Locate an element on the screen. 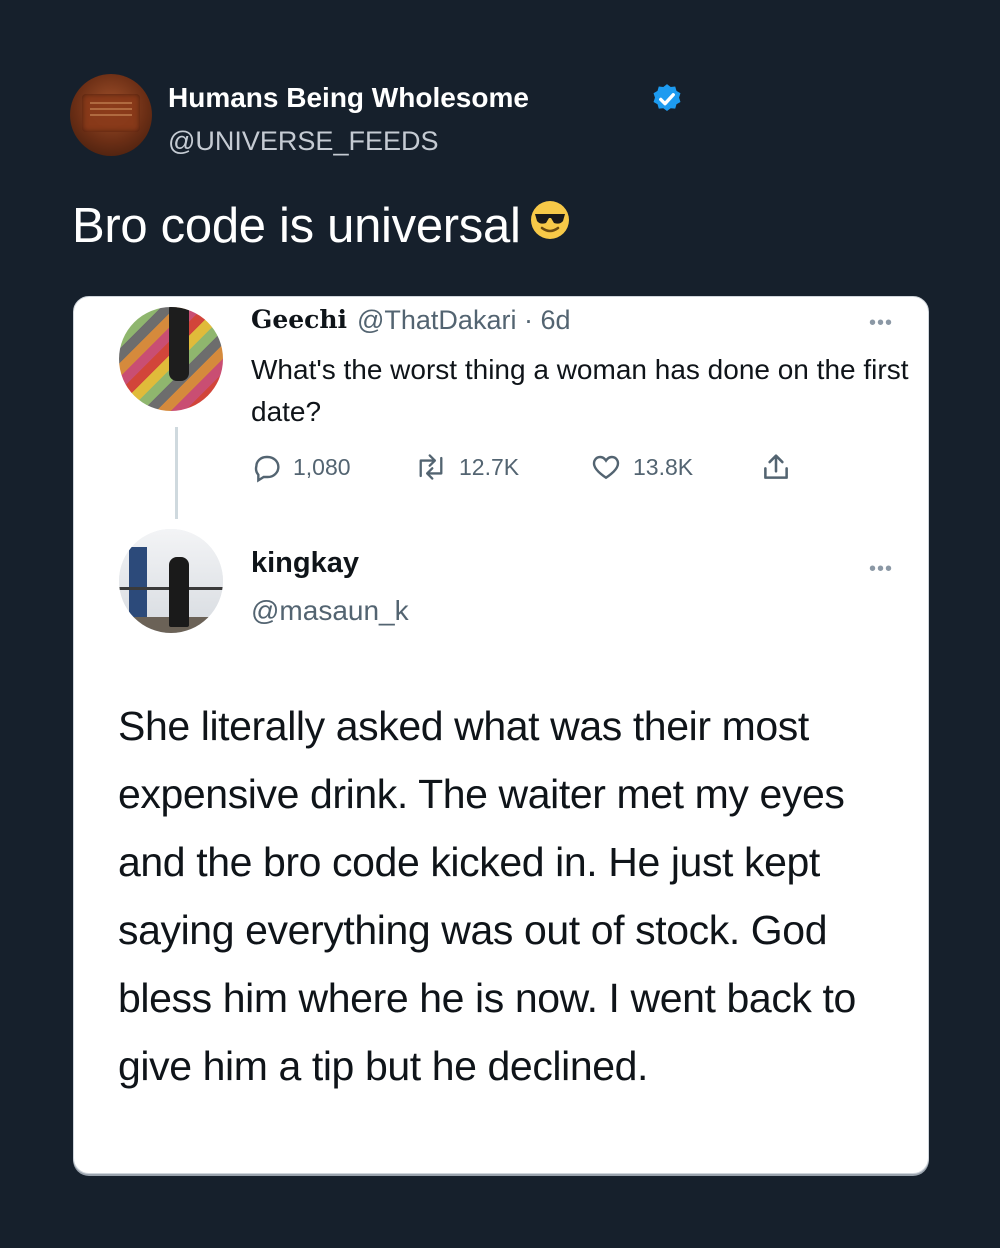  post-text: Bro code is universal is located at coordinates (321, 227).